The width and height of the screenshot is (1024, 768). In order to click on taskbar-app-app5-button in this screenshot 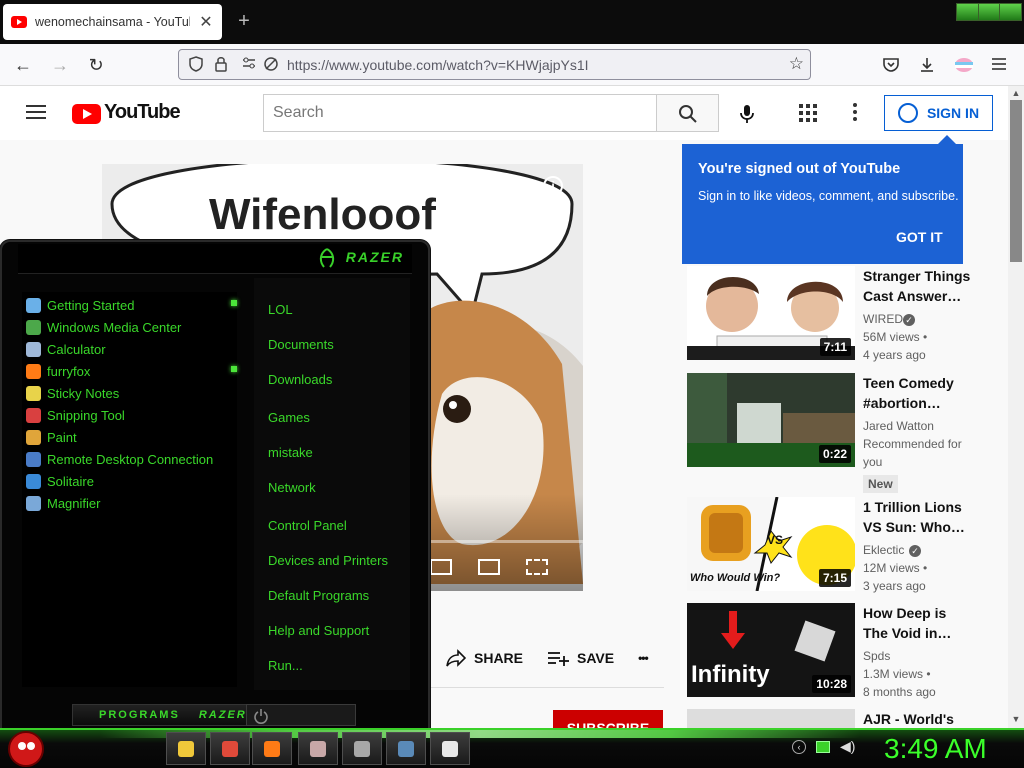, I will do `click(362, 748)`.